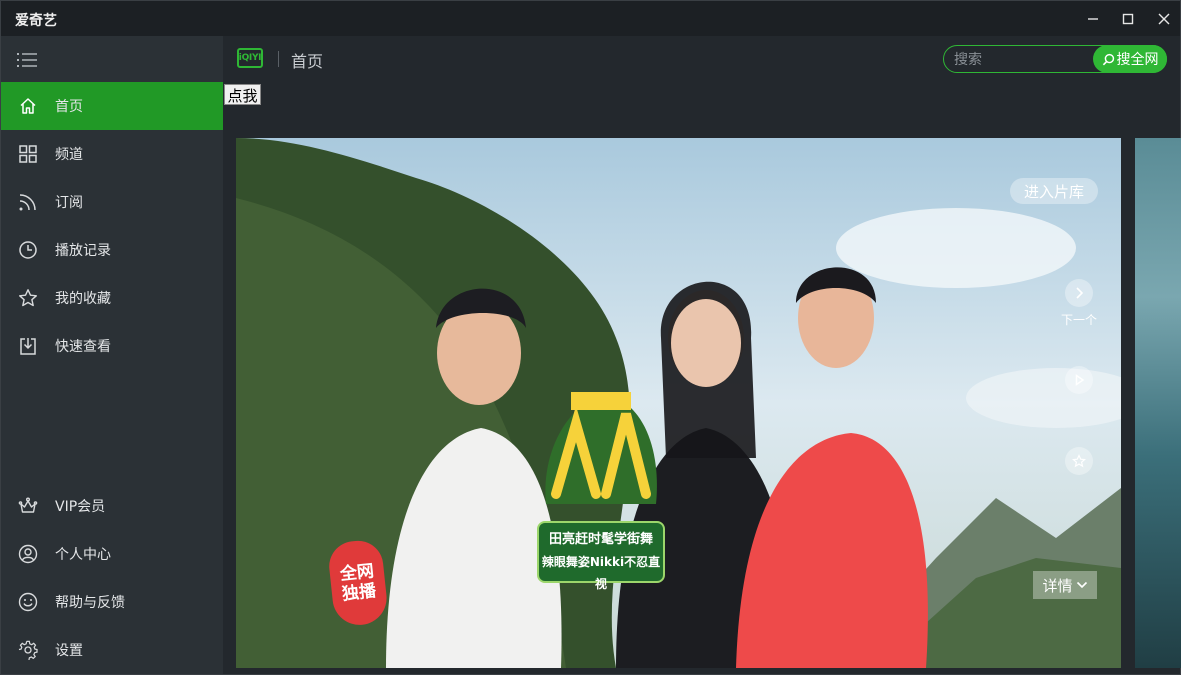  Describe the element at coordinates (28, 346) in the screenshot. I see `download-icon` at that location.